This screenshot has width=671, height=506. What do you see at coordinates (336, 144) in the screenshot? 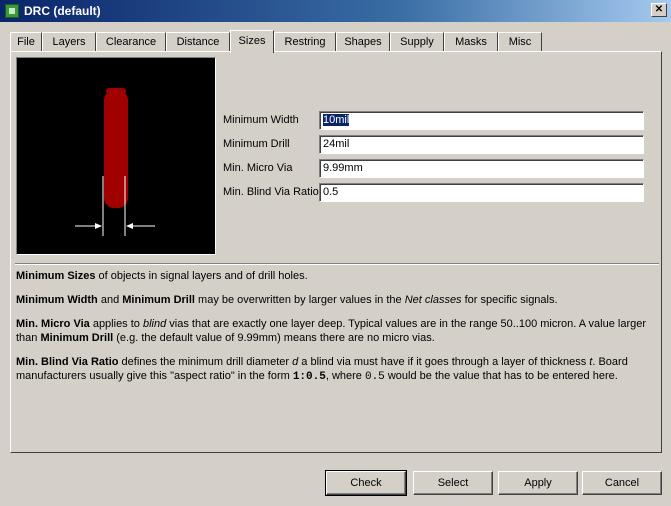
I see `minimum-drill-value: 24mil` at bounding box center [336, 144].